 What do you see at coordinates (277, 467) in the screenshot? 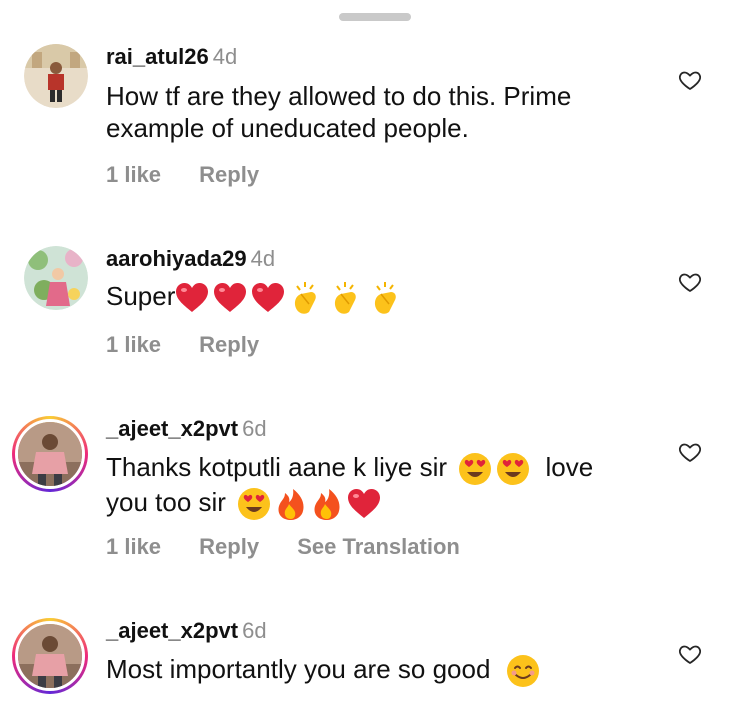
I see `comment-text-content: Thanks kotputli aane k liye sir` at bounding box center [277, 467].